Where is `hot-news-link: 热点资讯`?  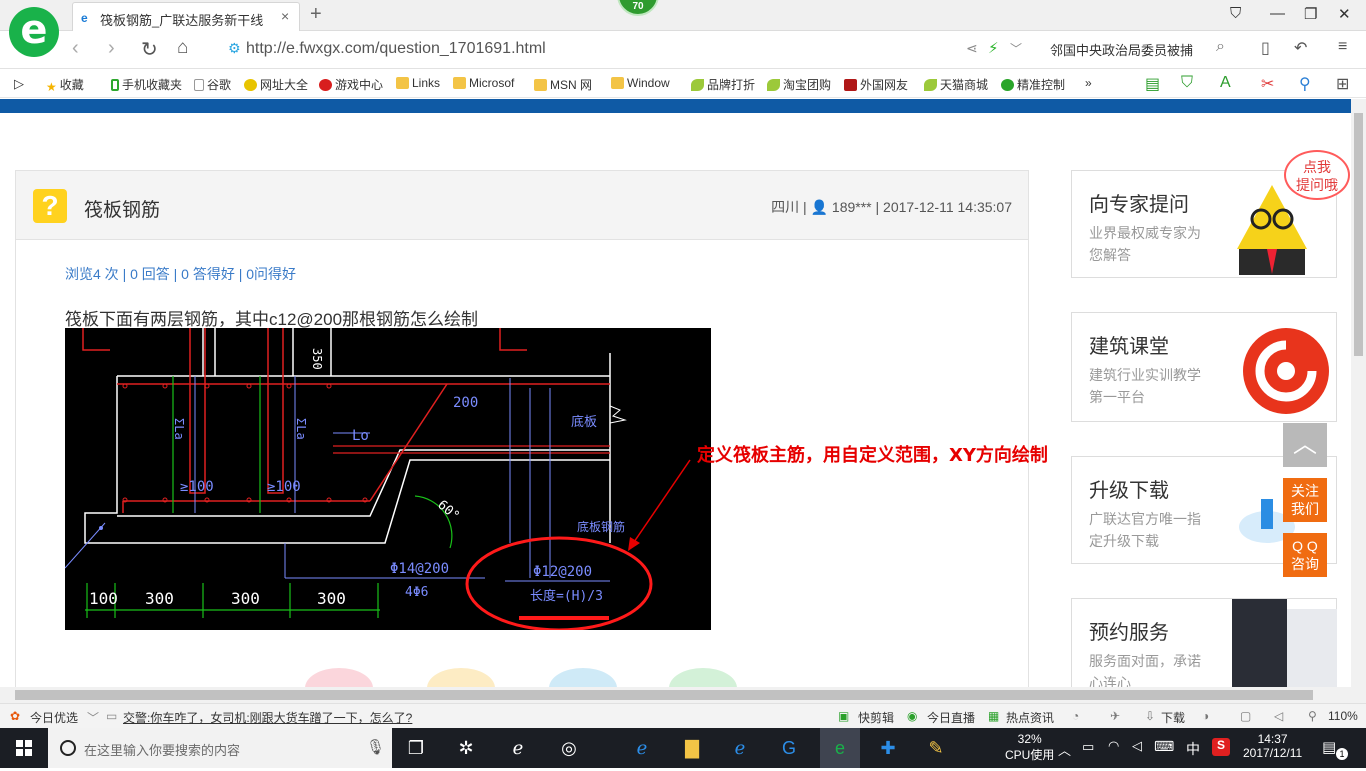
hot-news-link: 热点资讯 is located at coordinates (1030, 717).